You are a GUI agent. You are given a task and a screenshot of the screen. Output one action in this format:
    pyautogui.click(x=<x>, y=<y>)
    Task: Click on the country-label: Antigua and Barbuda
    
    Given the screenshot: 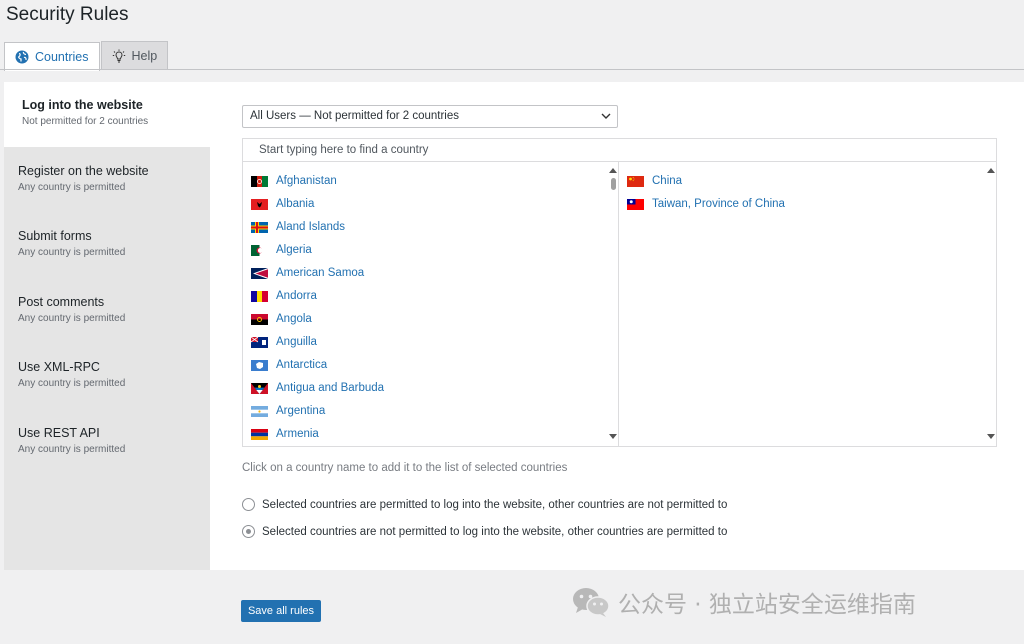 What is the action you would take?
    pyautogui.click(x=330, y=388)
    